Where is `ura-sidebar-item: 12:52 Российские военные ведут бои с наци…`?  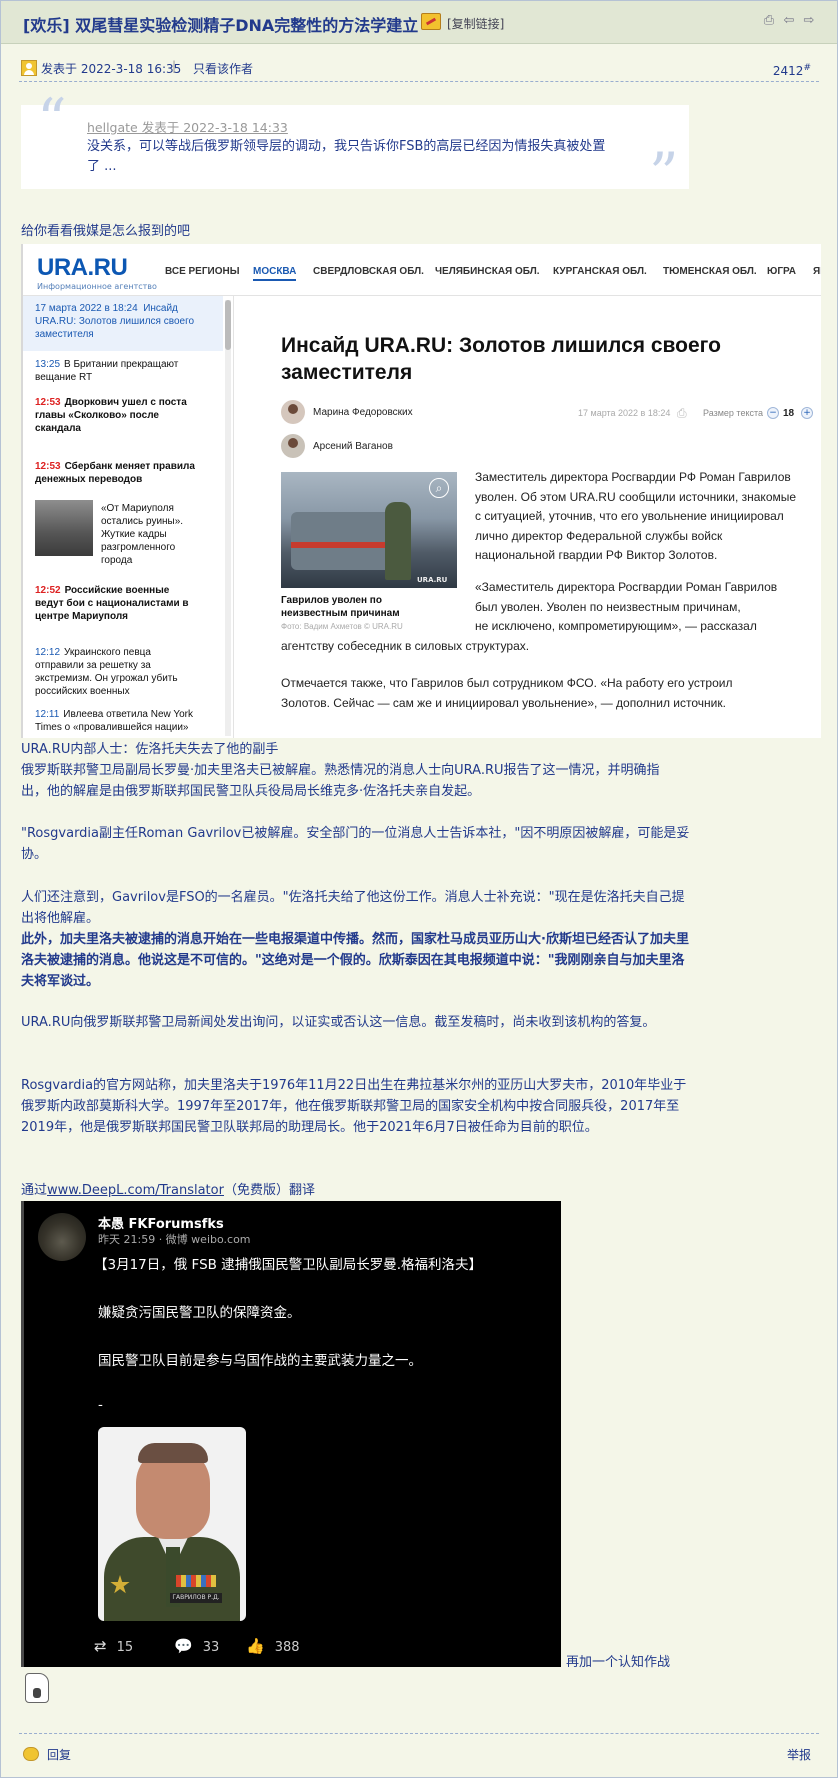 ura-sidebar-item: 12:52 Российские военные ведут бои с наци… is located at coordinates (112, 603).